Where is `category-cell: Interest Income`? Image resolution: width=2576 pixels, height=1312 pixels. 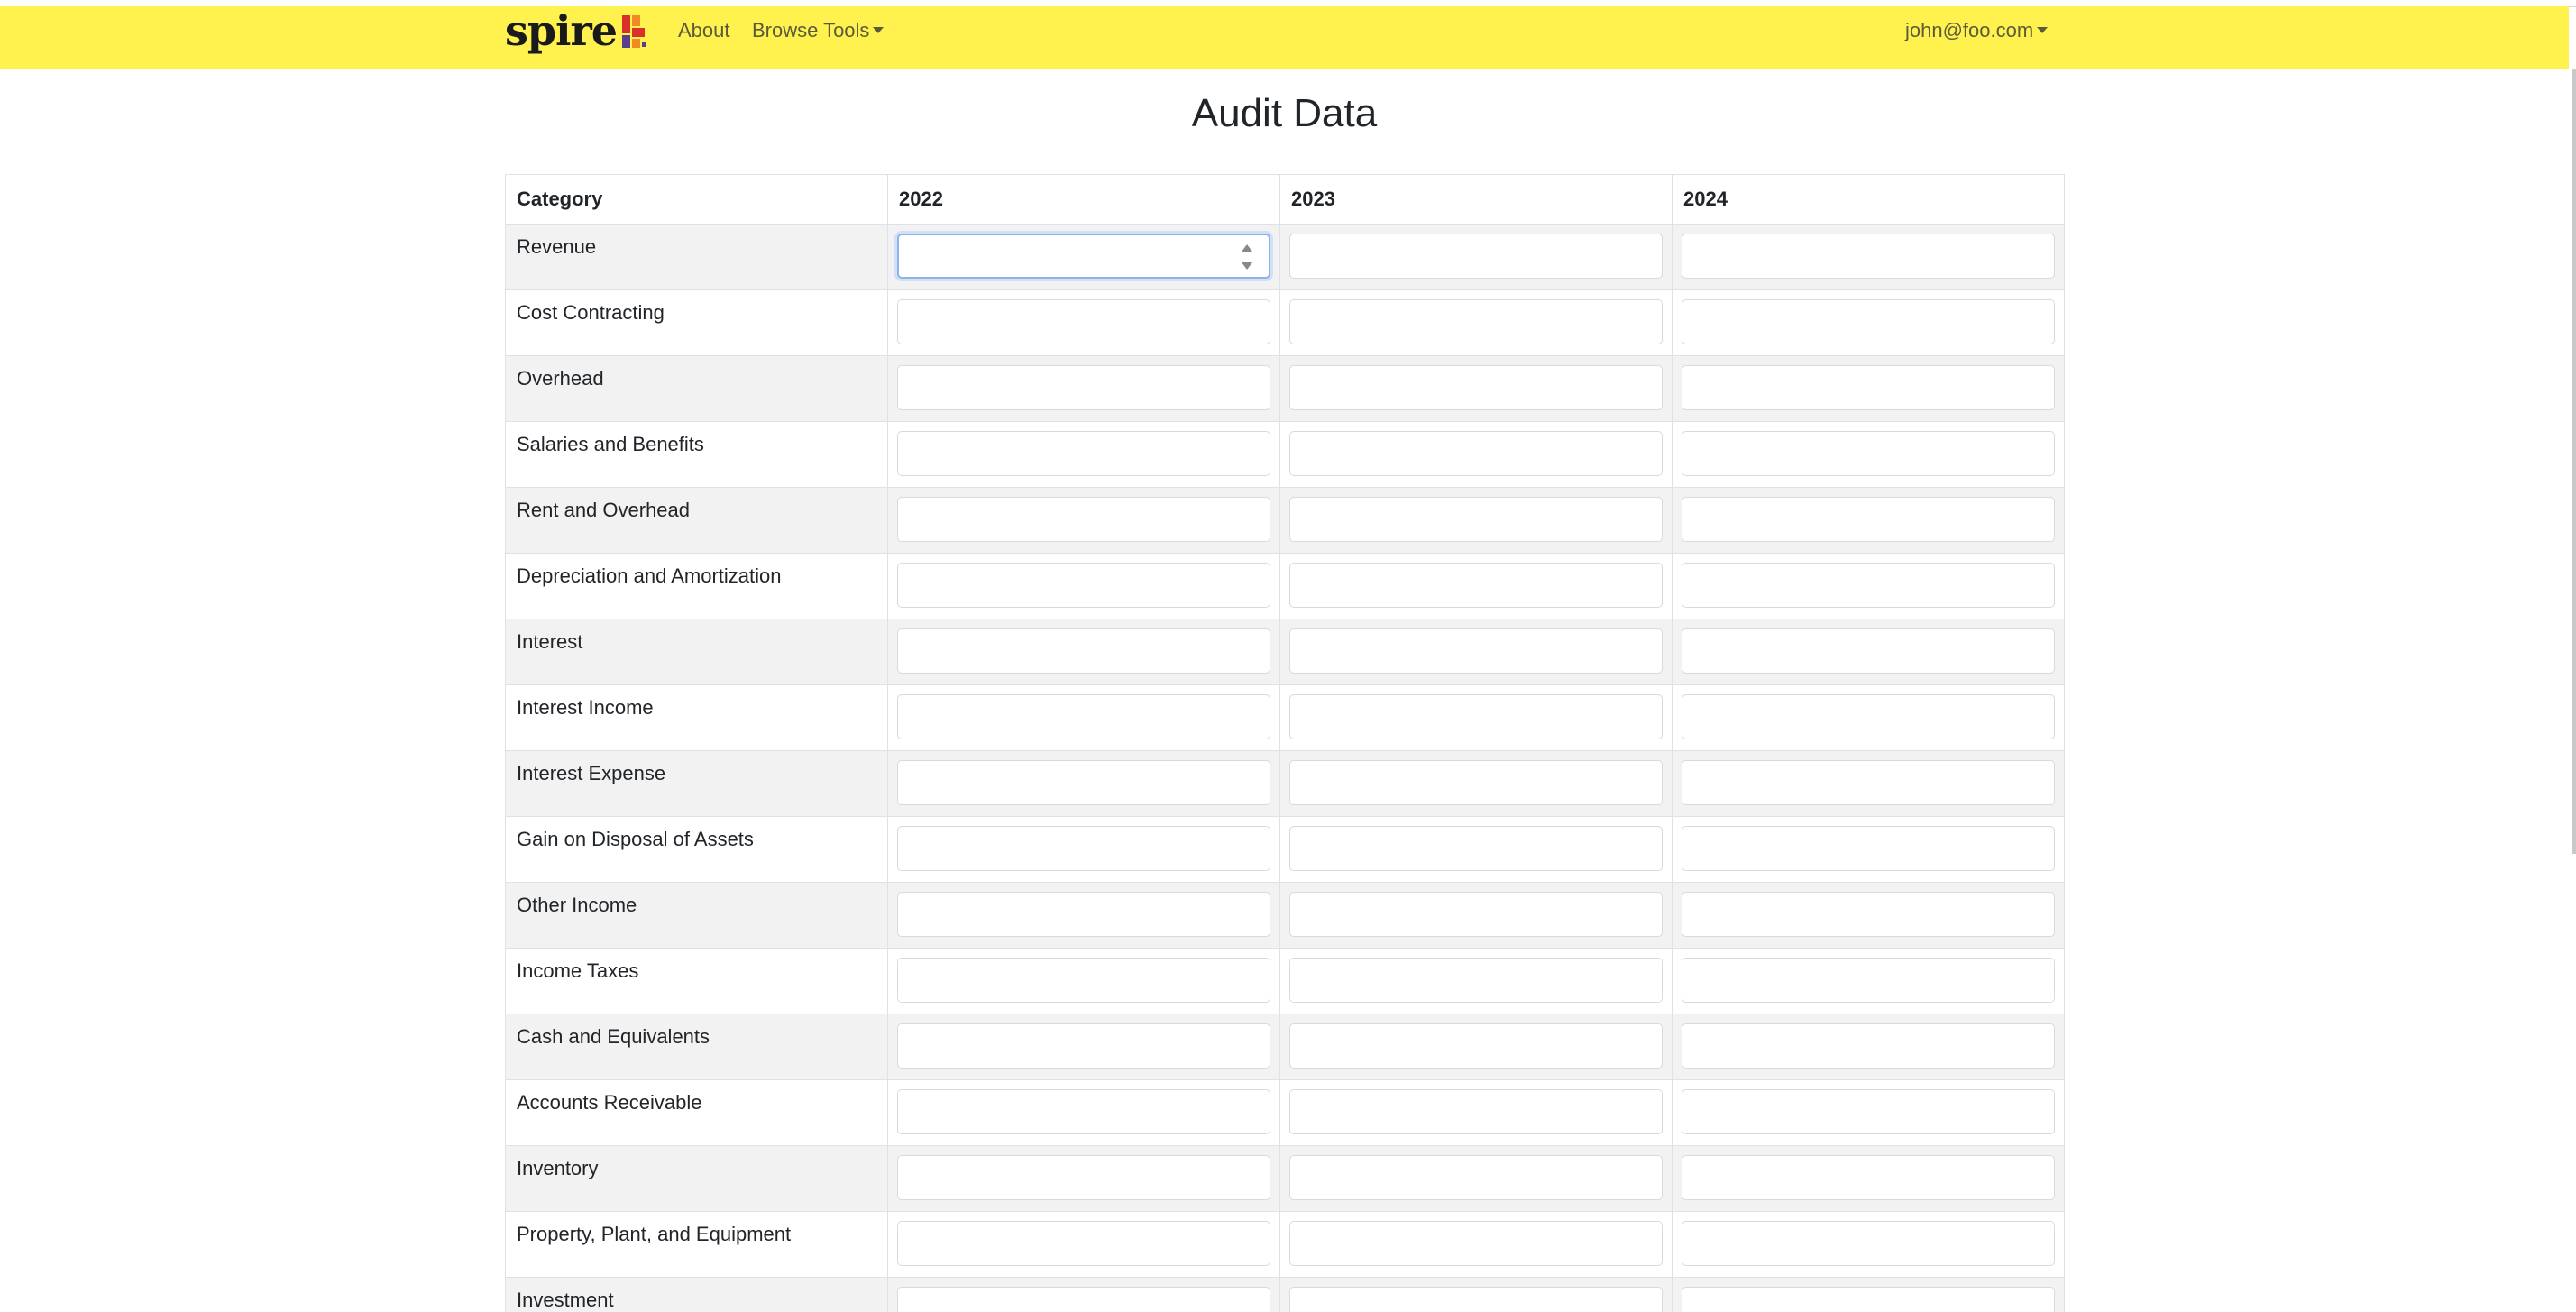 category-cell: Interest Income is located at coordinates (696, 717).